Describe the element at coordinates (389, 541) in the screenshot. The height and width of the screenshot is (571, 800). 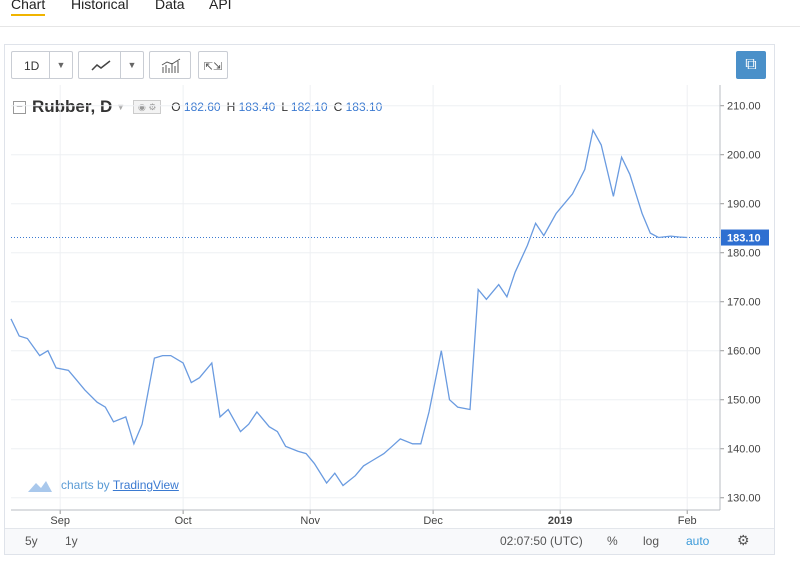
I see `bottom-toolbar: 5y 1y 02:07:50 (UTC) % log auto ⚙` at that location.